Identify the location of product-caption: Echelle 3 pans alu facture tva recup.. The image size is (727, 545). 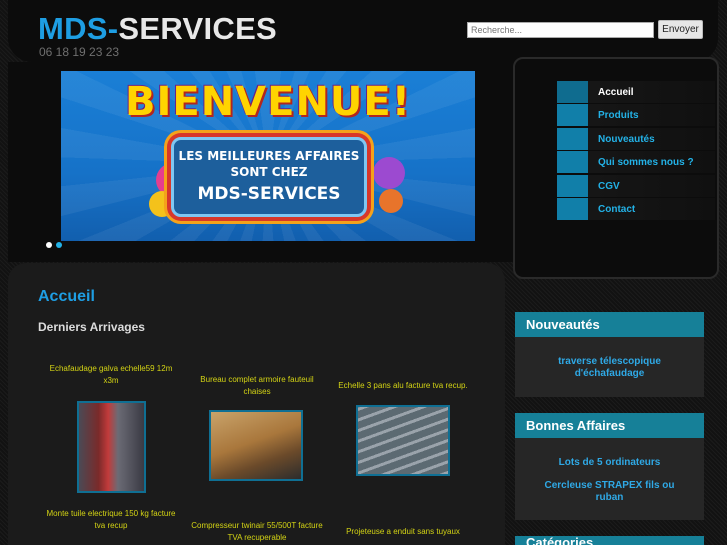
(403, 386).